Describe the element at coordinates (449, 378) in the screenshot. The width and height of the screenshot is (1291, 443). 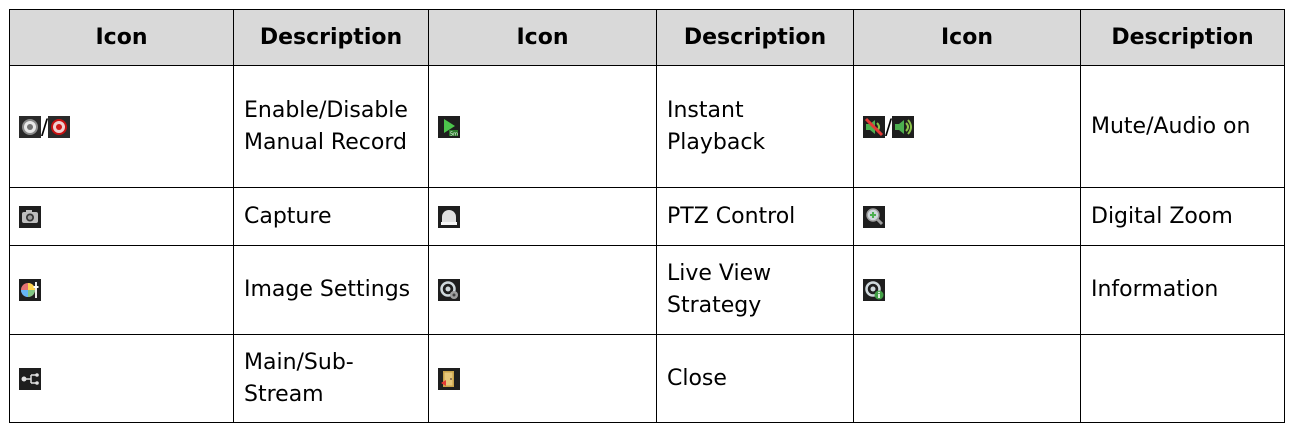
I see `close-icon` at that location.